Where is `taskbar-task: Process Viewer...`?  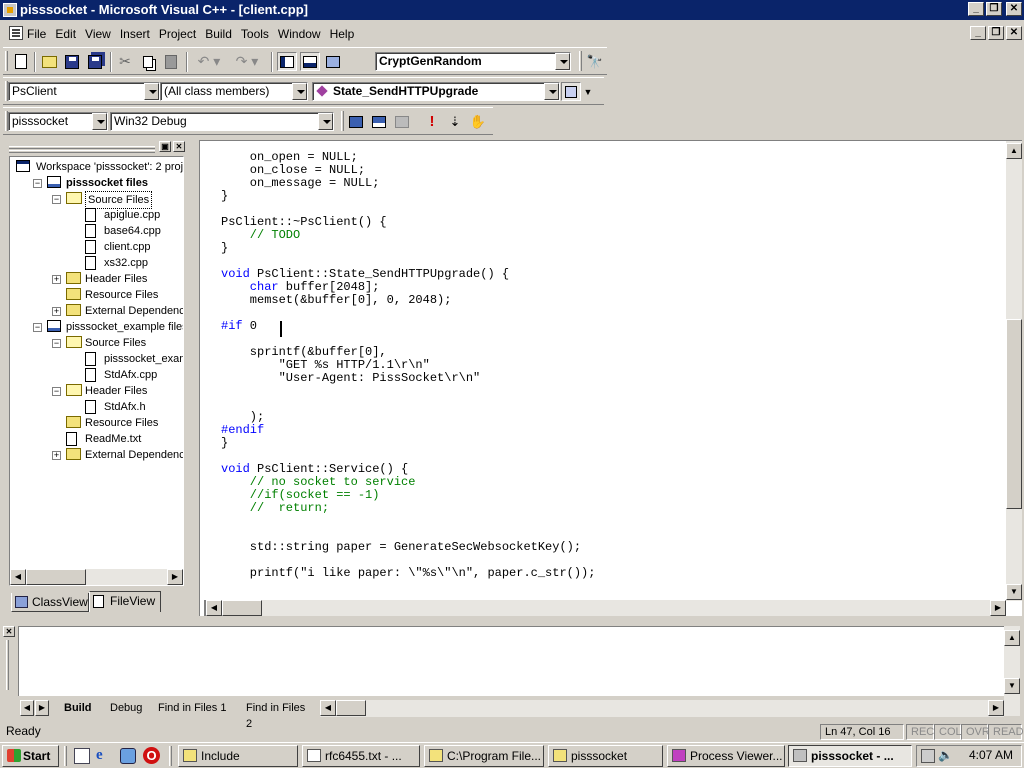
taskbar-task: Process Viewer... is located at coordinates (726, 756).